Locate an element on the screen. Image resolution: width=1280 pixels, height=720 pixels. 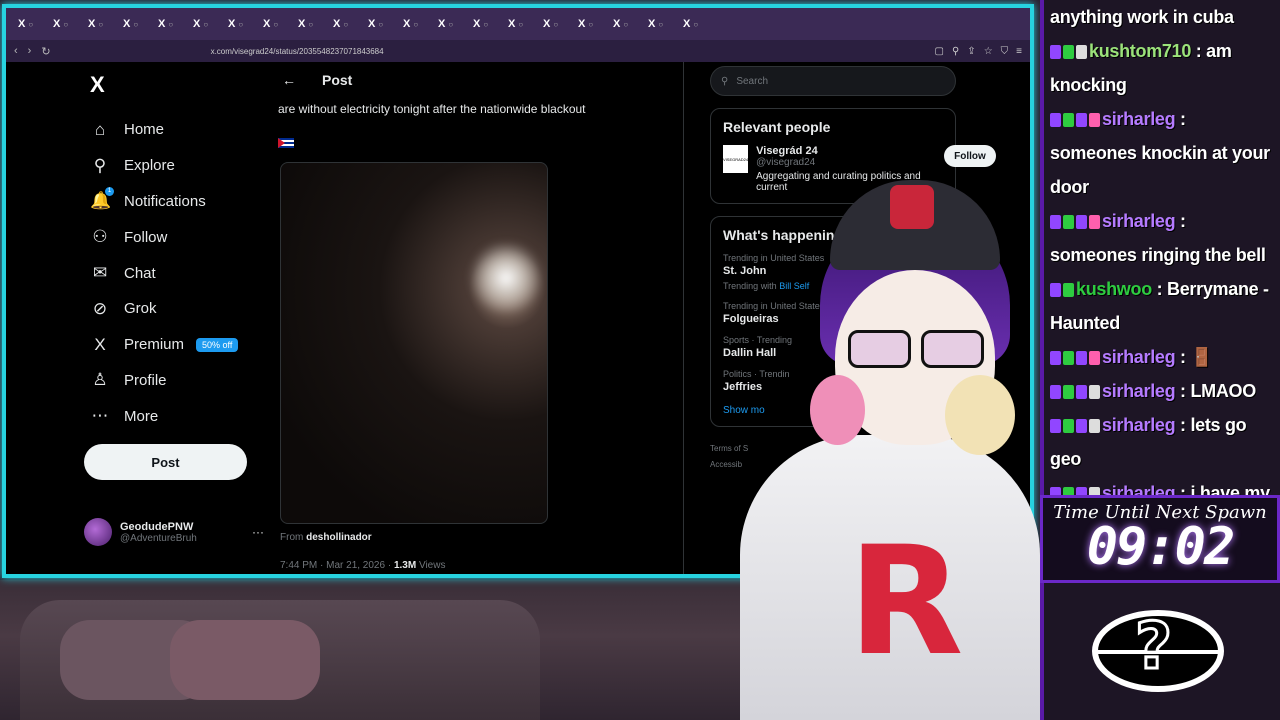
x-icon: X is located at coordinates (100, 344).